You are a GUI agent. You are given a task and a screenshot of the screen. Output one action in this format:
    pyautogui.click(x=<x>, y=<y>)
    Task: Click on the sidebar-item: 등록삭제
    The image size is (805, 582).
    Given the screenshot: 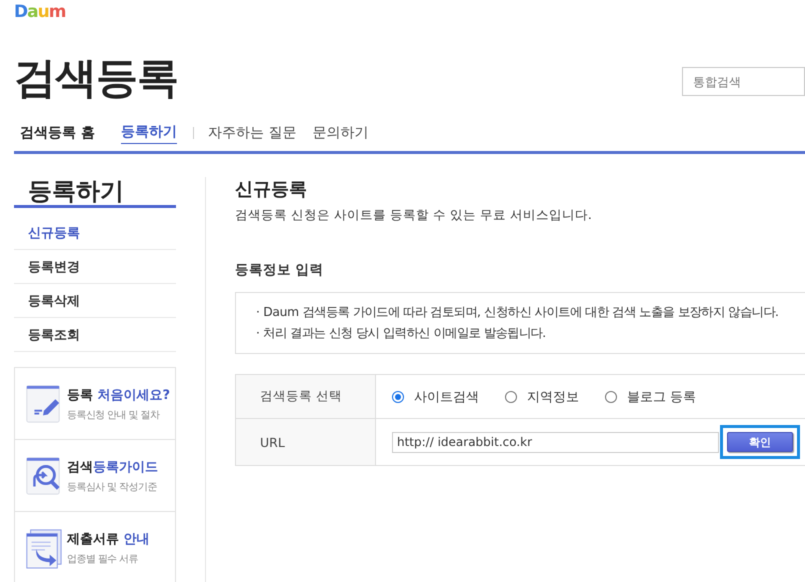 What is the action you would take?
    pyautogui.click(x=95, y=301)
    